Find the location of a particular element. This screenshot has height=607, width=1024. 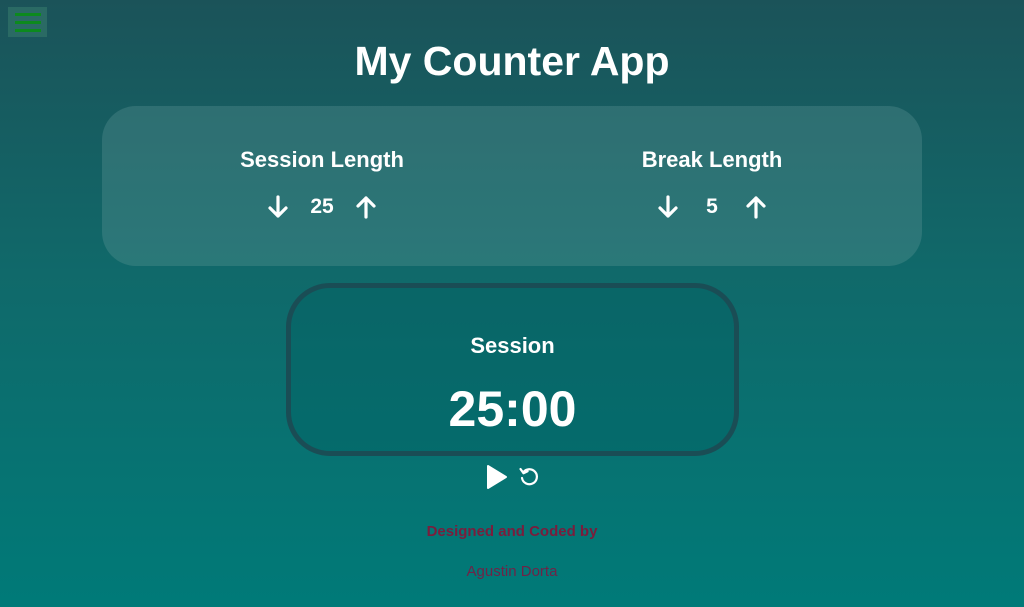

break-length-value: 5 is located at coordinates (712, 206).